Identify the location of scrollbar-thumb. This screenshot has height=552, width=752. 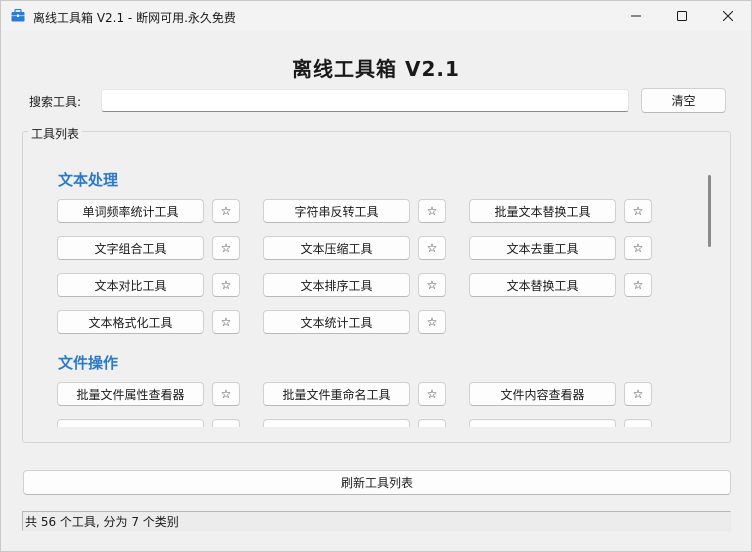
(709, 211).